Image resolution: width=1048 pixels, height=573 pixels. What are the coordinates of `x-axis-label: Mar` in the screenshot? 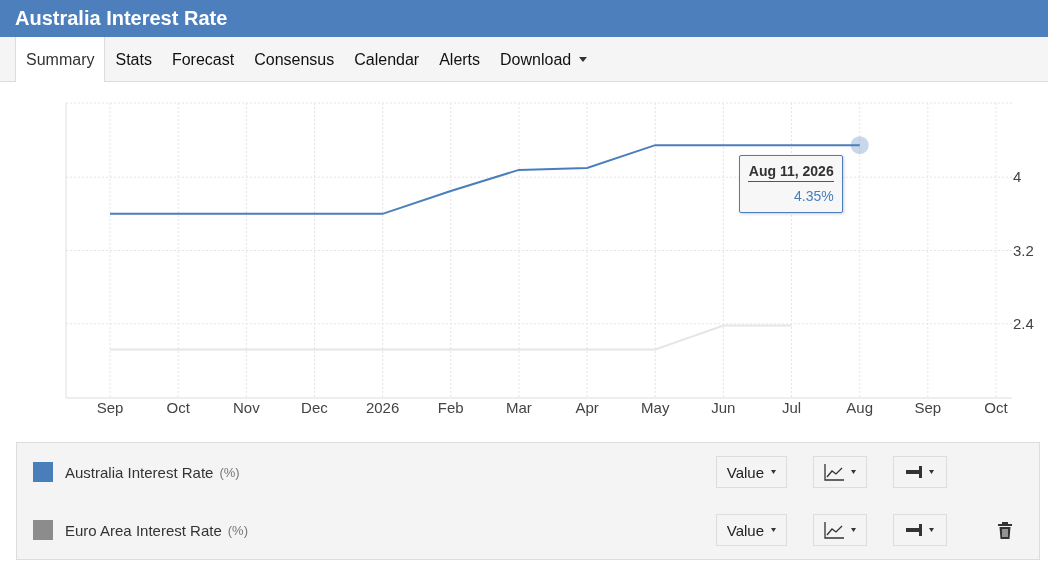 It's located at (519, 407).